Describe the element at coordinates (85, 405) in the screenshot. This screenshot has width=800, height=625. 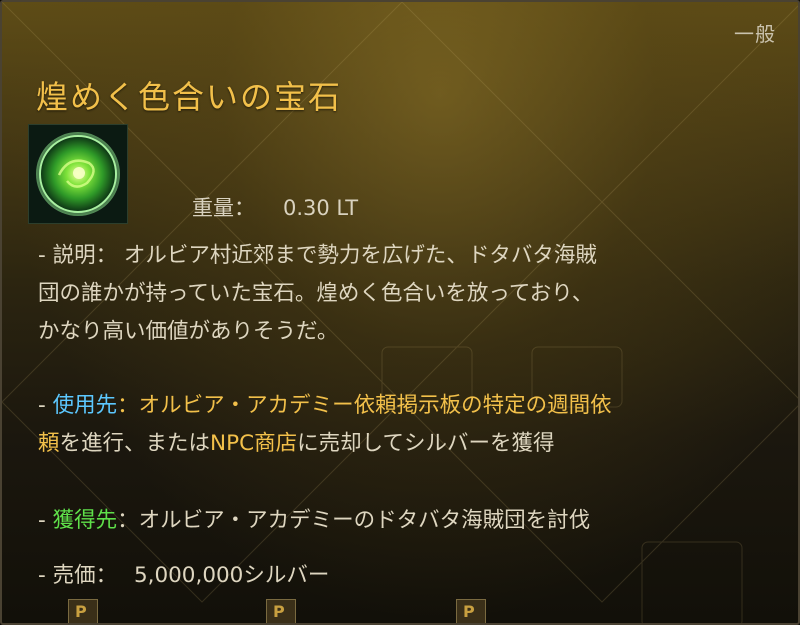
I see `usage-label: 使用先` at that location.